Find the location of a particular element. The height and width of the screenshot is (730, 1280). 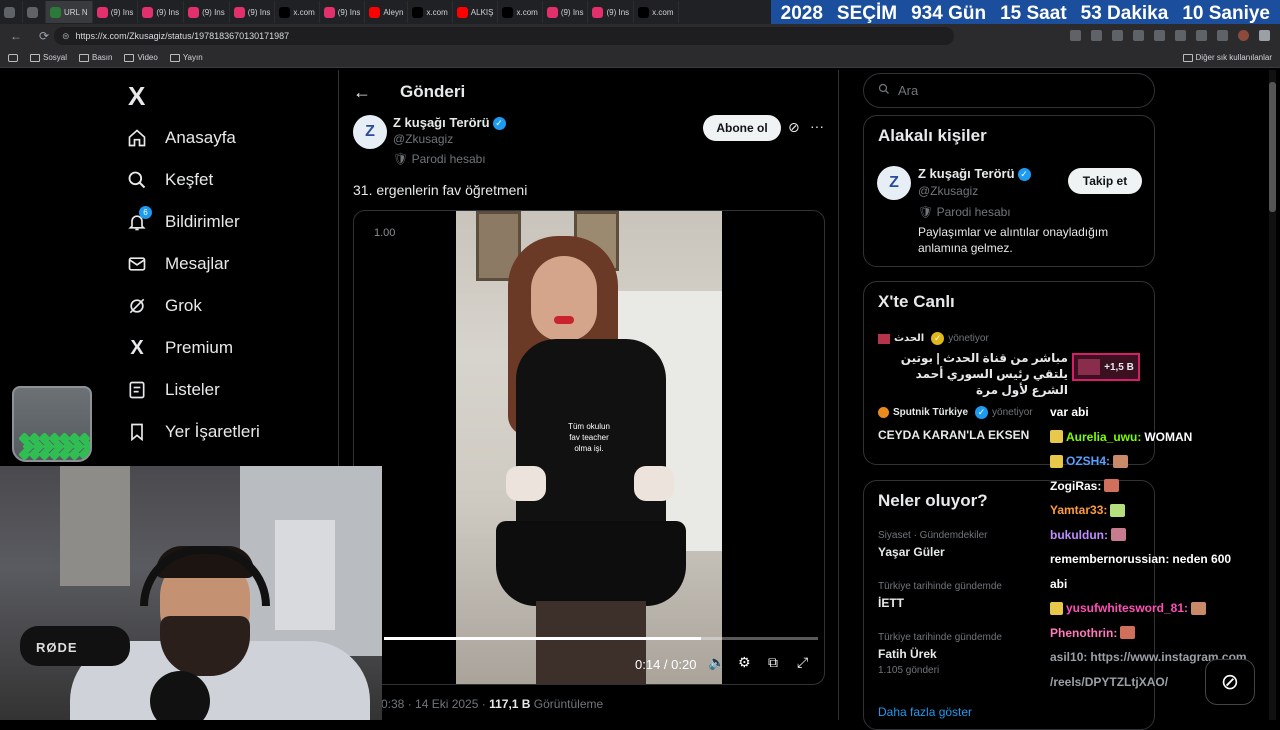

nav-item-bookmarks: Yer İşaretleri is located at coordinates (193, 432).